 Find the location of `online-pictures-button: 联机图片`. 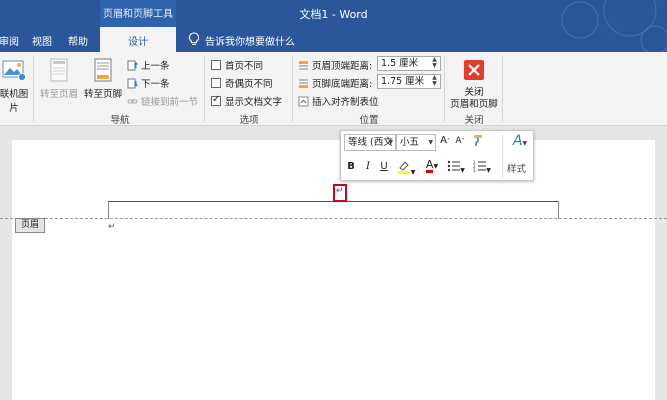

online-pictures-button: 联机图片 is located at coordinates (16, 85).